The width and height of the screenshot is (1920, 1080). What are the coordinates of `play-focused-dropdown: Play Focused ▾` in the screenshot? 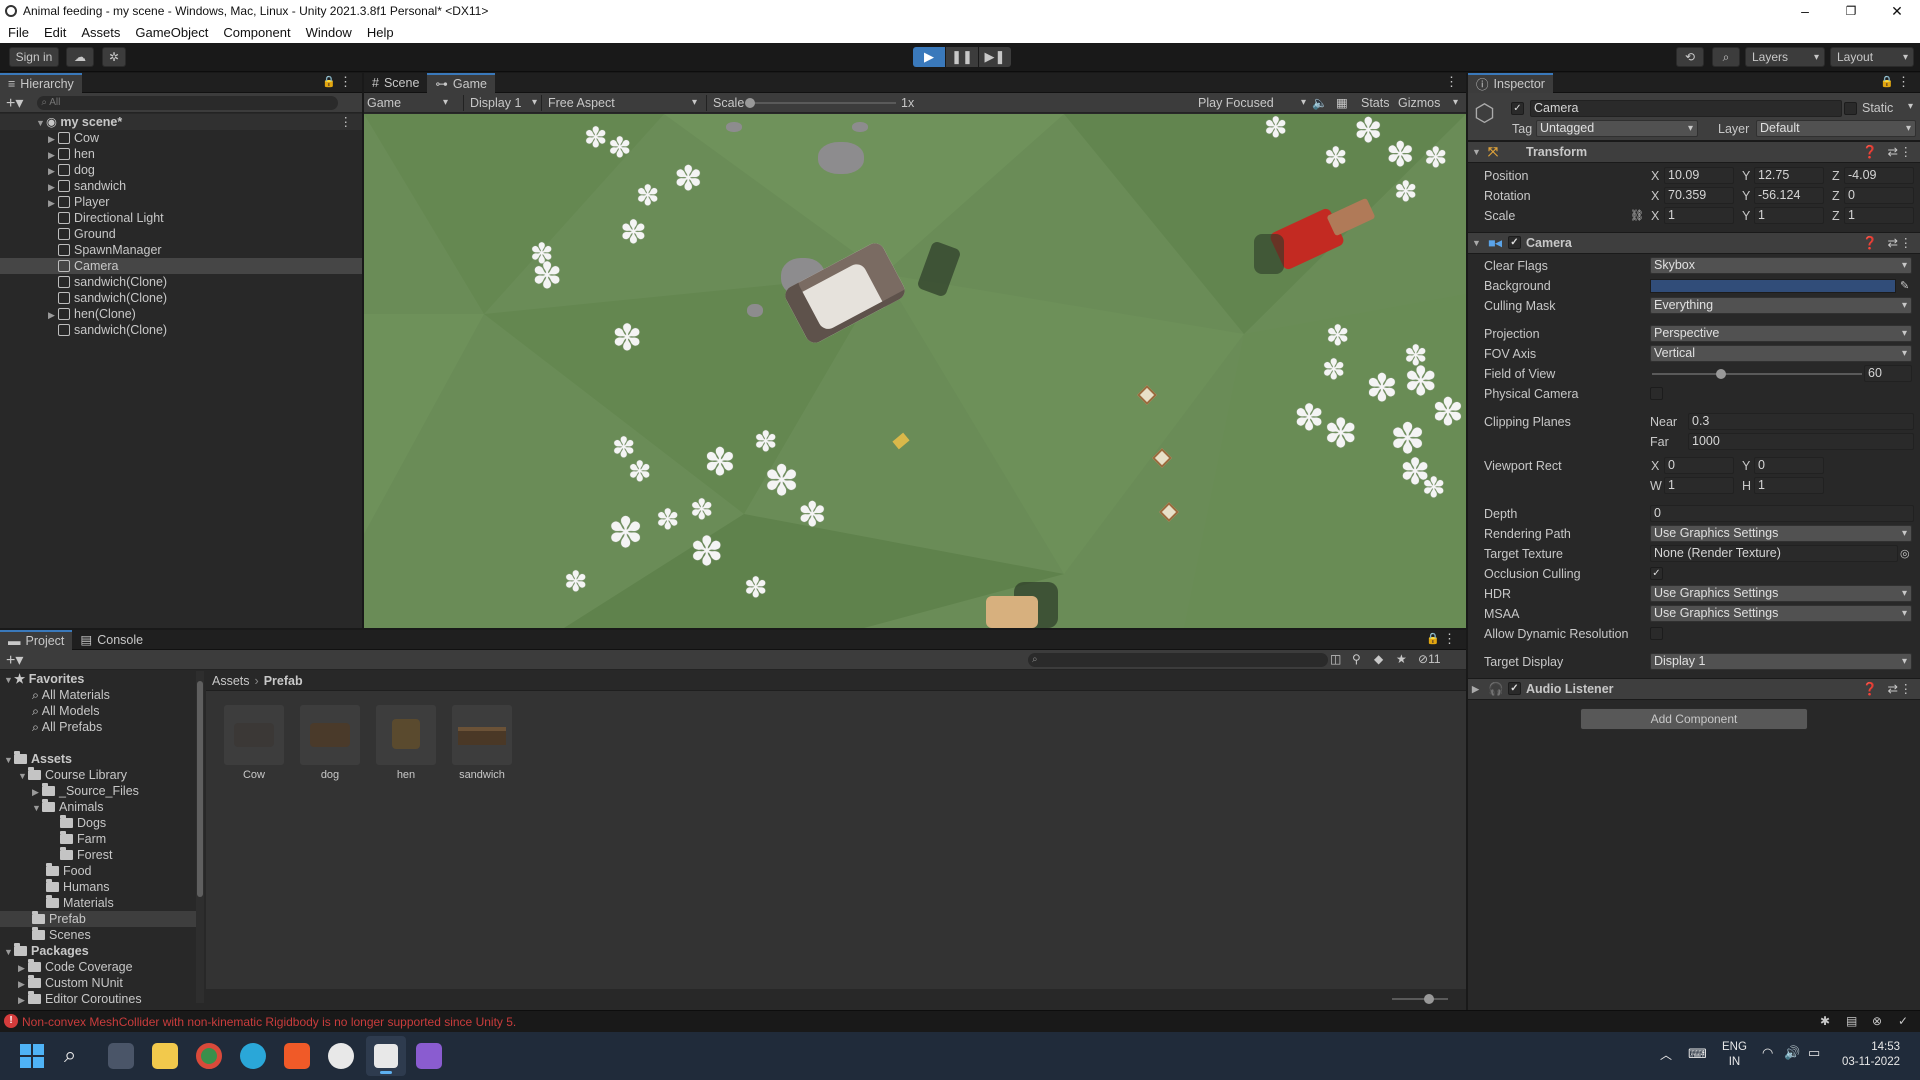 It's located at (1253, 103).